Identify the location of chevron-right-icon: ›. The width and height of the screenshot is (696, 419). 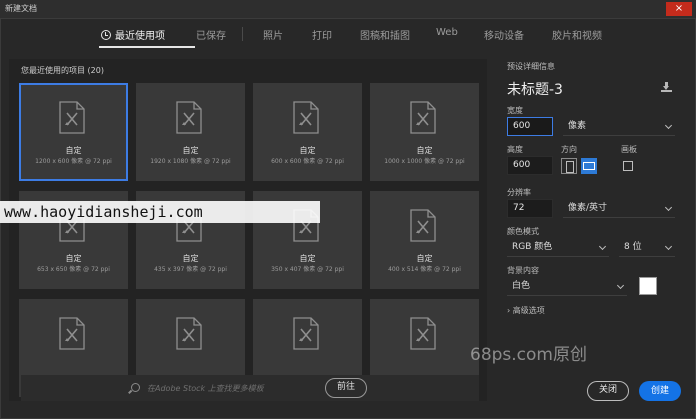
(509, 310).